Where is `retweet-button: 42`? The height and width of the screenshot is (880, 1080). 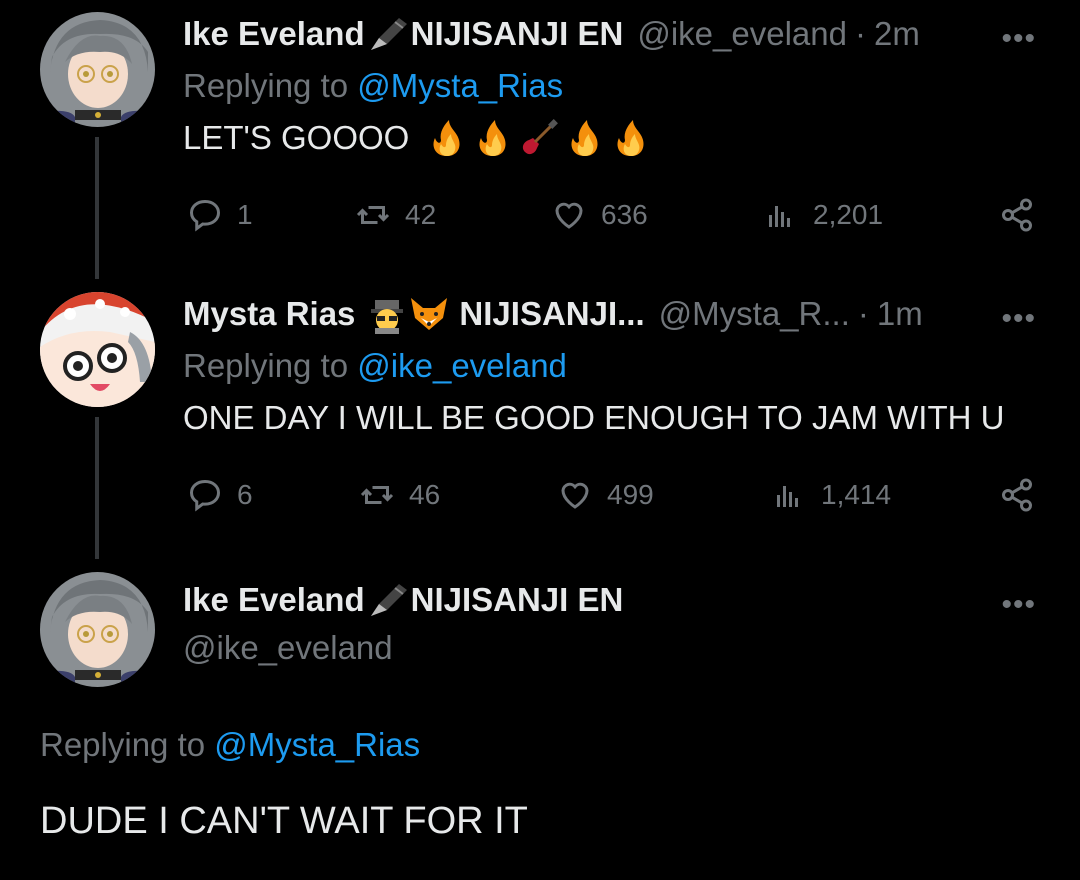
retweet-button: 42 is located at coordinates (395, 215).